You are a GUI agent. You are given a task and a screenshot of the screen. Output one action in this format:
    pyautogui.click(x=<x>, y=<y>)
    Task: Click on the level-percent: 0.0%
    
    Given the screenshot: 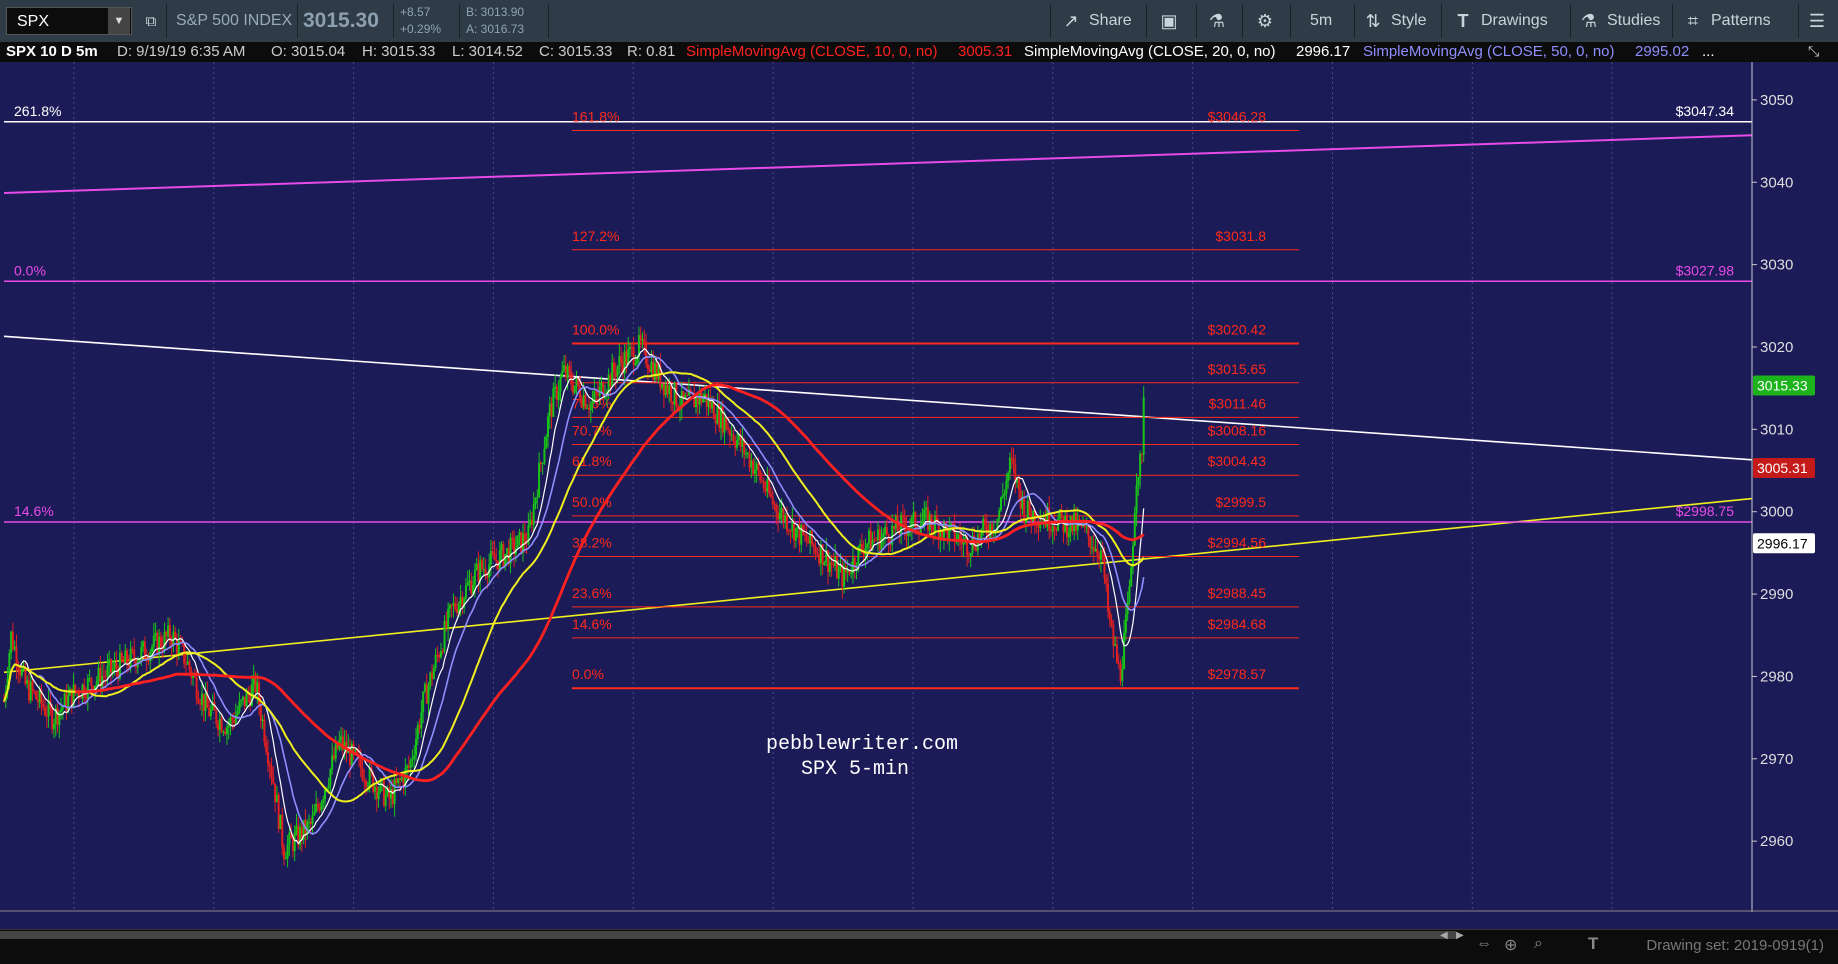 What is the action you would take?
    pyautogui.click(x=30, y=270)
    